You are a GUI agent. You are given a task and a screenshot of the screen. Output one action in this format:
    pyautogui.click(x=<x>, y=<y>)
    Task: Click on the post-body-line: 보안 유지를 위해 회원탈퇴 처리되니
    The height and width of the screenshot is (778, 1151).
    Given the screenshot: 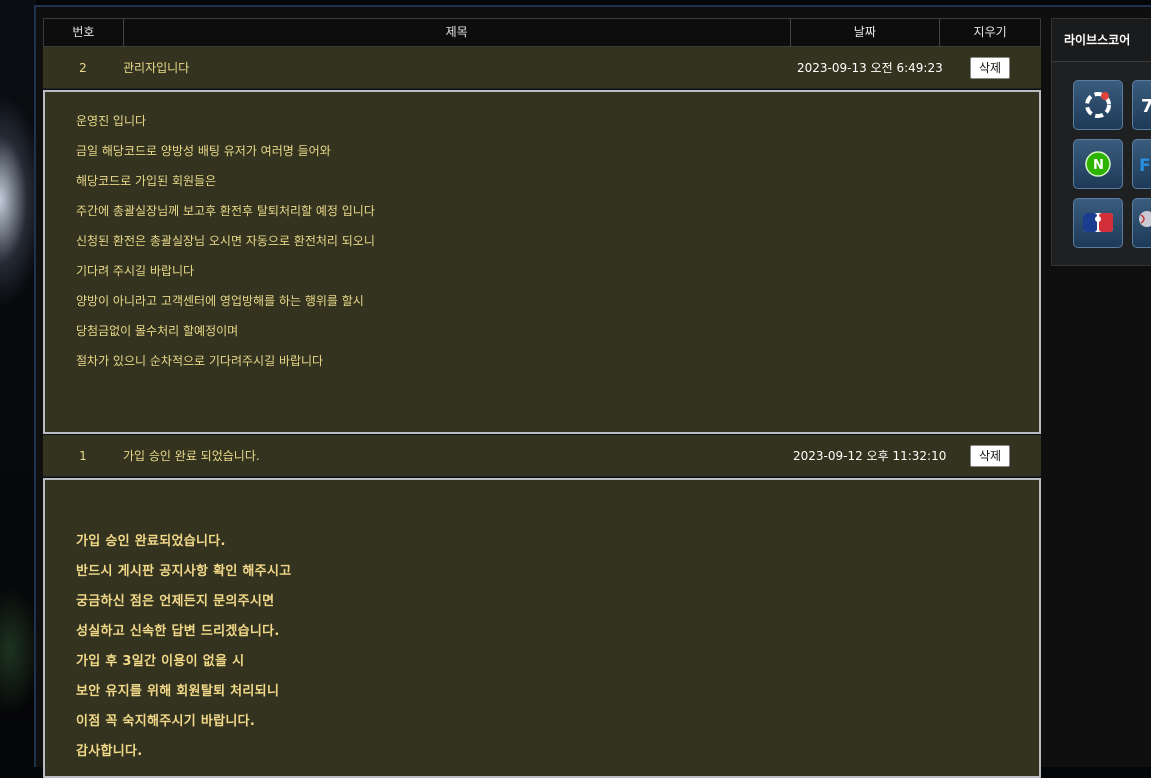 What is the action you would take?
    pyautogui.click(x=178, y=691)
    